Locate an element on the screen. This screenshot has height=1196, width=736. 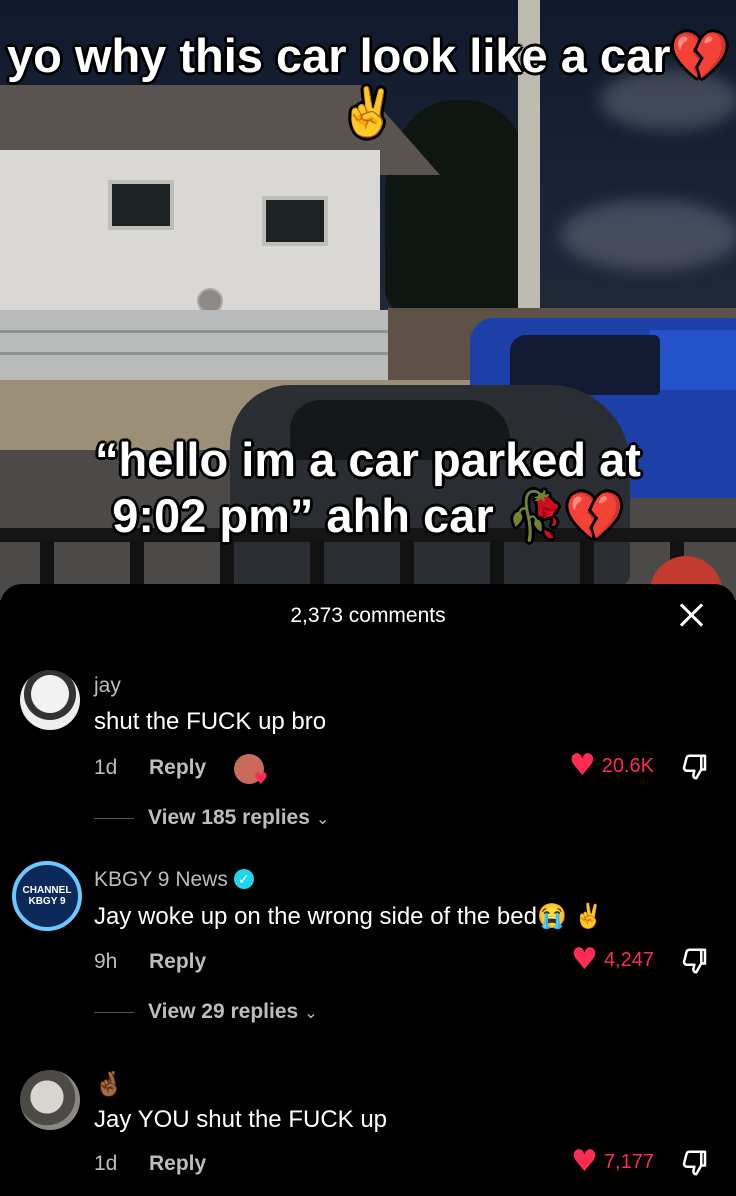
channel-logo: CHANNEL KBGY 9 is located at coordinates (47, 896).